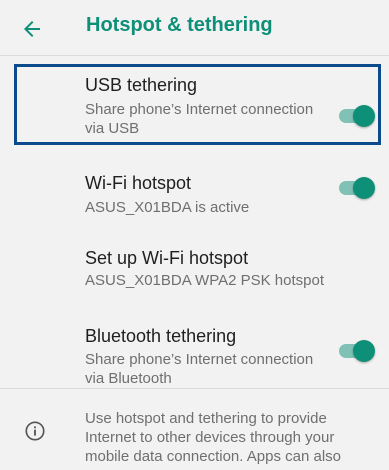  I want to click on wifi-hotspot-toggle, so click(357, 188).